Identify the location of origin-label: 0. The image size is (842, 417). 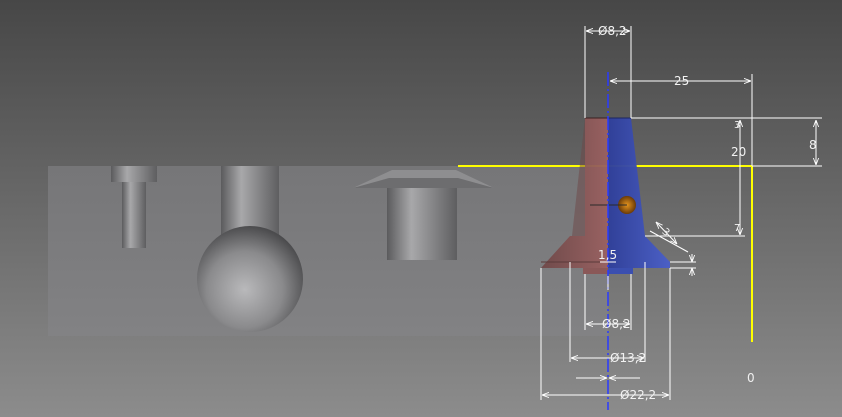
(751, 378).